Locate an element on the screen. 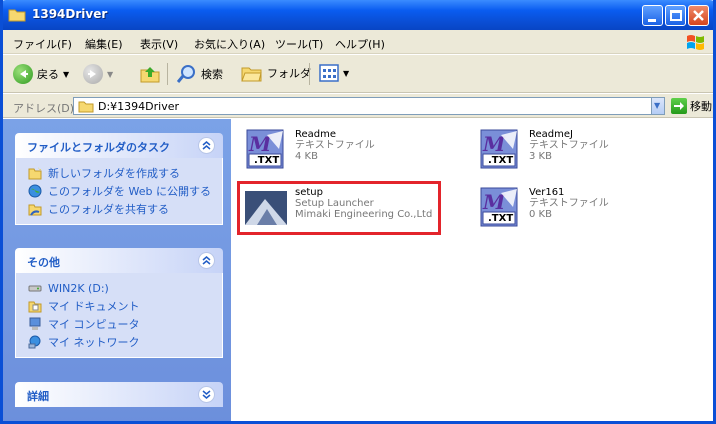 The image size is (716, 424). toolbar: 戻る ▼ ▼ 検索 フォルダ ▼ is located at coordinates (358, 74).